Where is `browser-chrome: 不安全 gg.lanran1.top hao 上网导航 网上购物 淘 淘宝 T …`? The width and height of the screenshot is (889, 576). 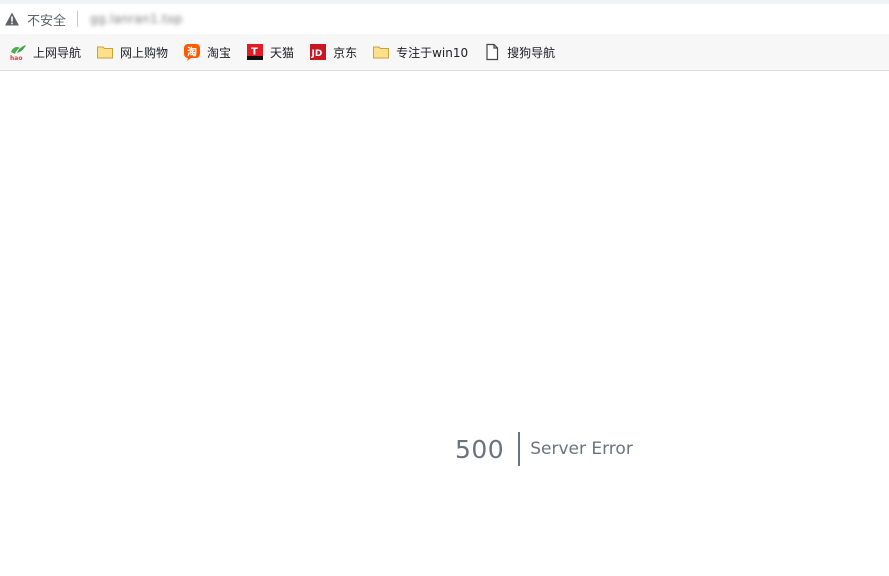 browser-chrome: 不安全 gg.lanran1.top hao 上网导航 网上购物 淘 淘宝 T … is located at coordinates (444, 35).